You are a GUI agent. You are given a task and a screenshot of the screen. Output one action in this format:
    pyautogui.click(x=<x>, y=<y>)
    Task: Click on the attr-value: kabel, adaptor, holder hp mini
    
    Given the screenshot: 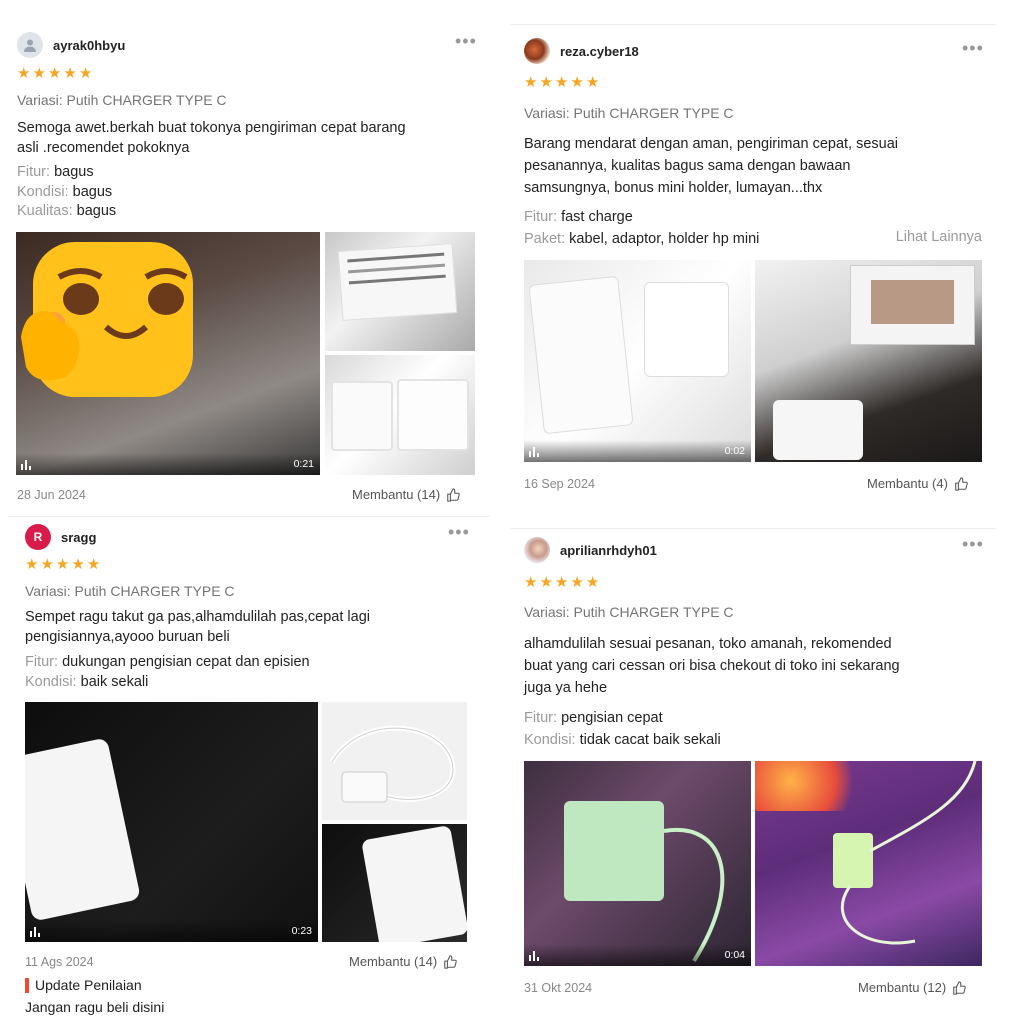 What is the action you would take?
    pyautogui.click(x=664, y=239)
    